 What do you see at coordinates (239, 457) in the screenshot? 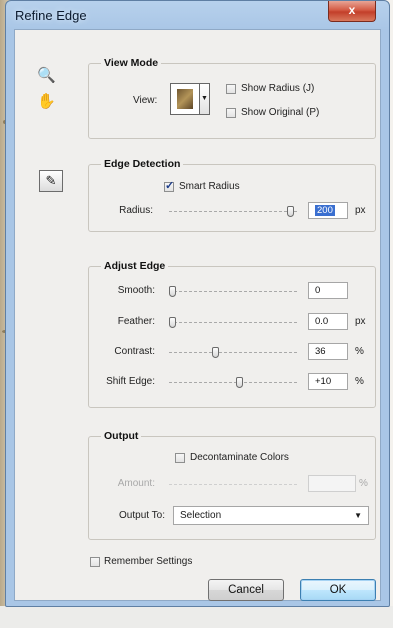
I see `decontaminate-colors-label: Decontaminate Colors` at bounding box center [239, 457].